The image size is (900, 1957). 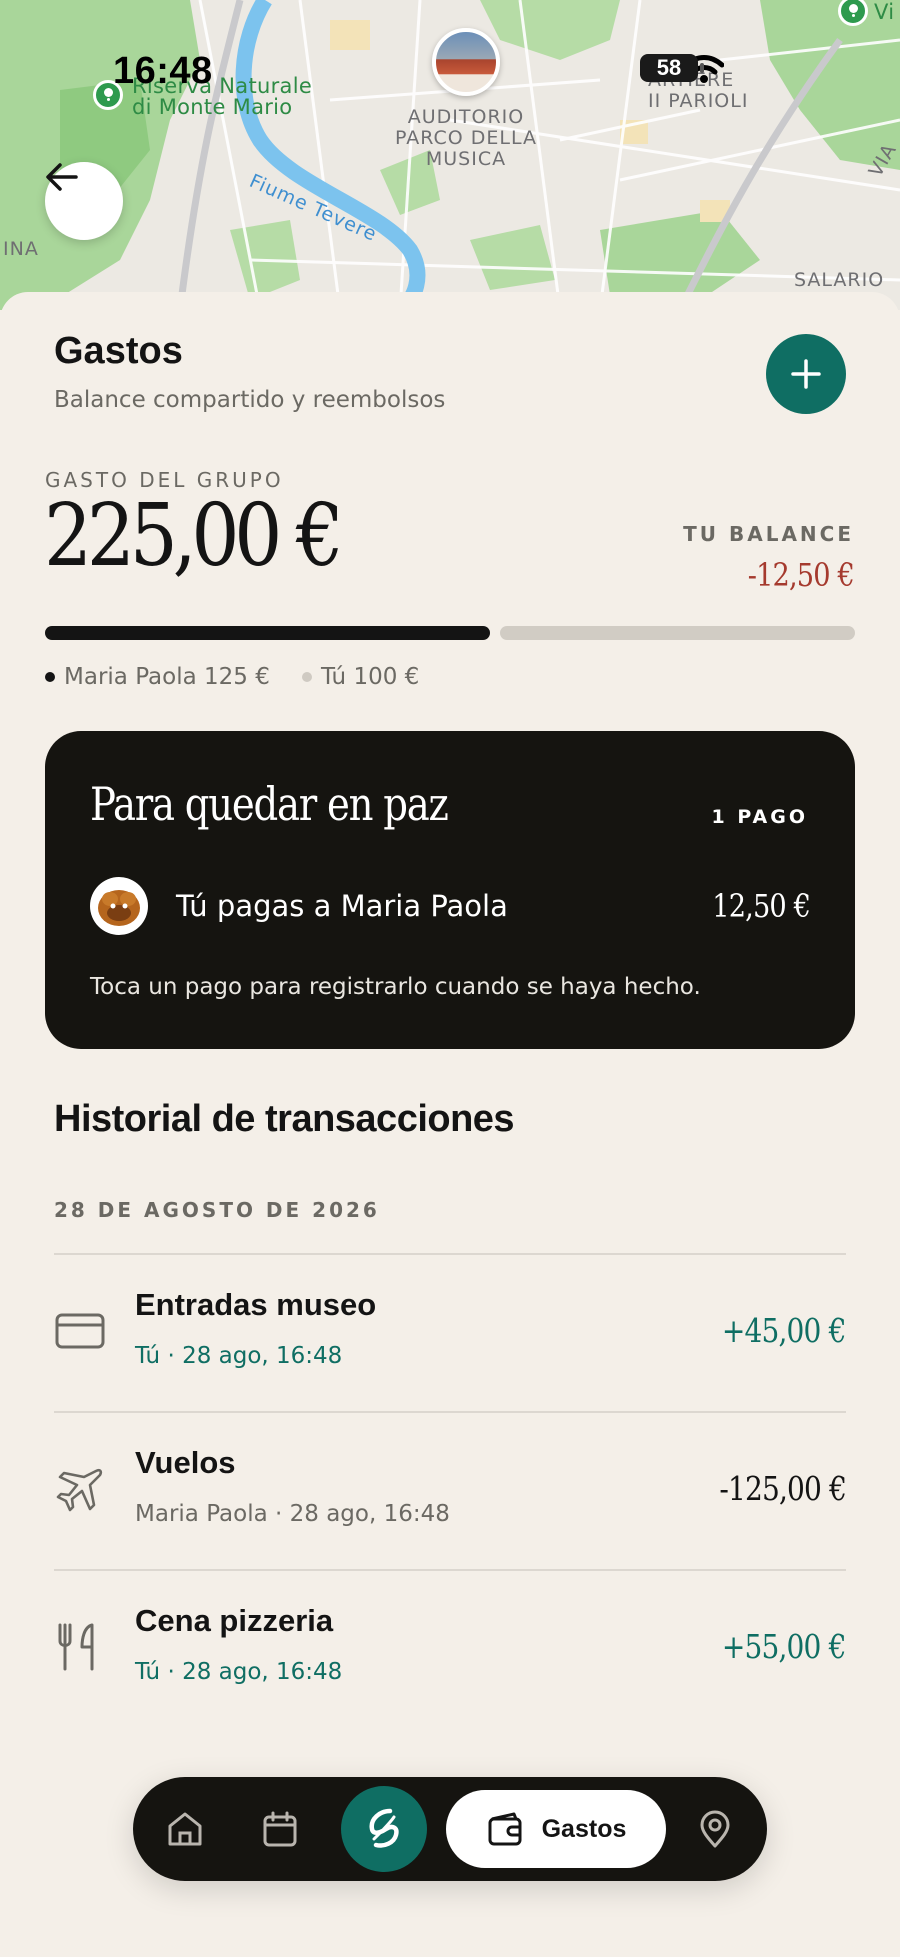 I want to click on home-icon, so click(x=185, y=1829).